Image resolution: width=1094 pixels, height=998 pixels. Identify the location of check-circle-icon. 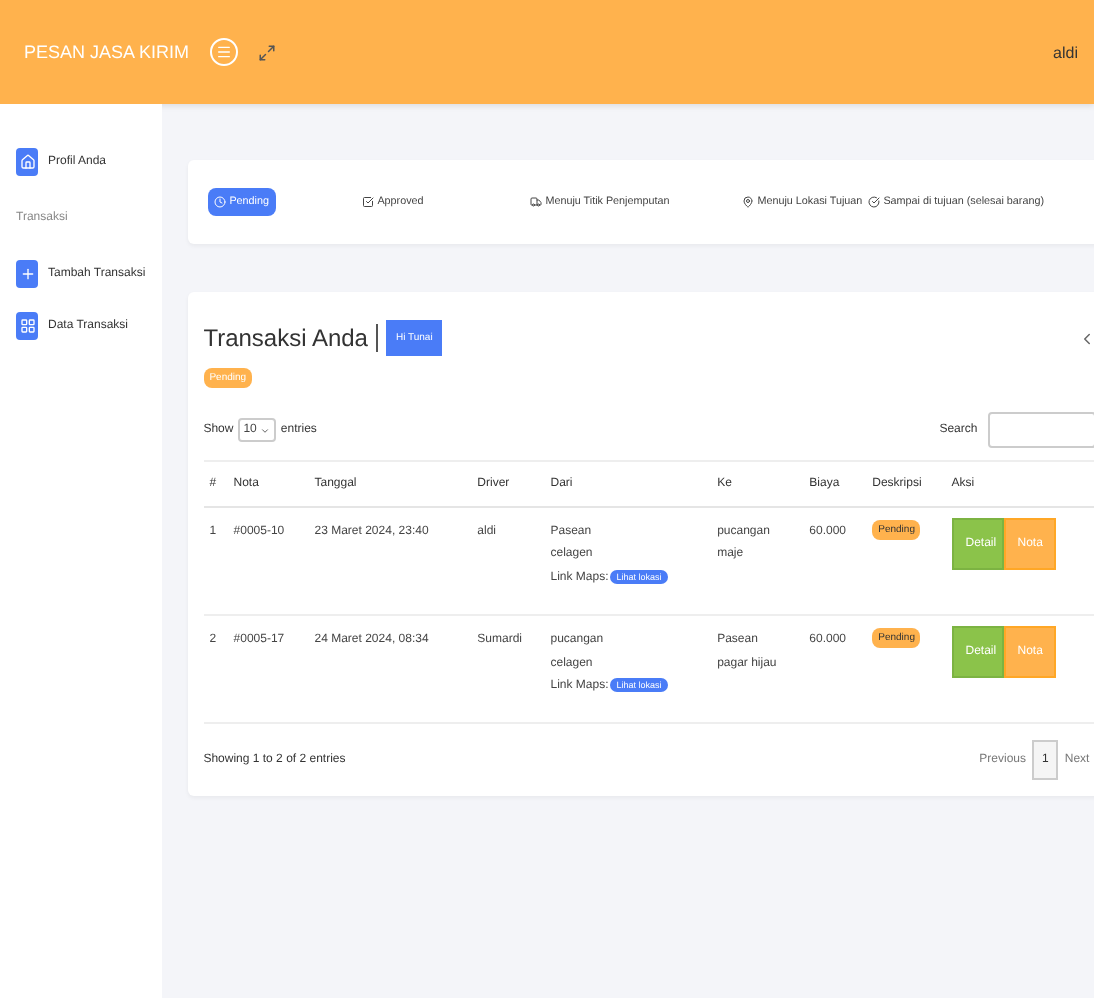
(873, 202).